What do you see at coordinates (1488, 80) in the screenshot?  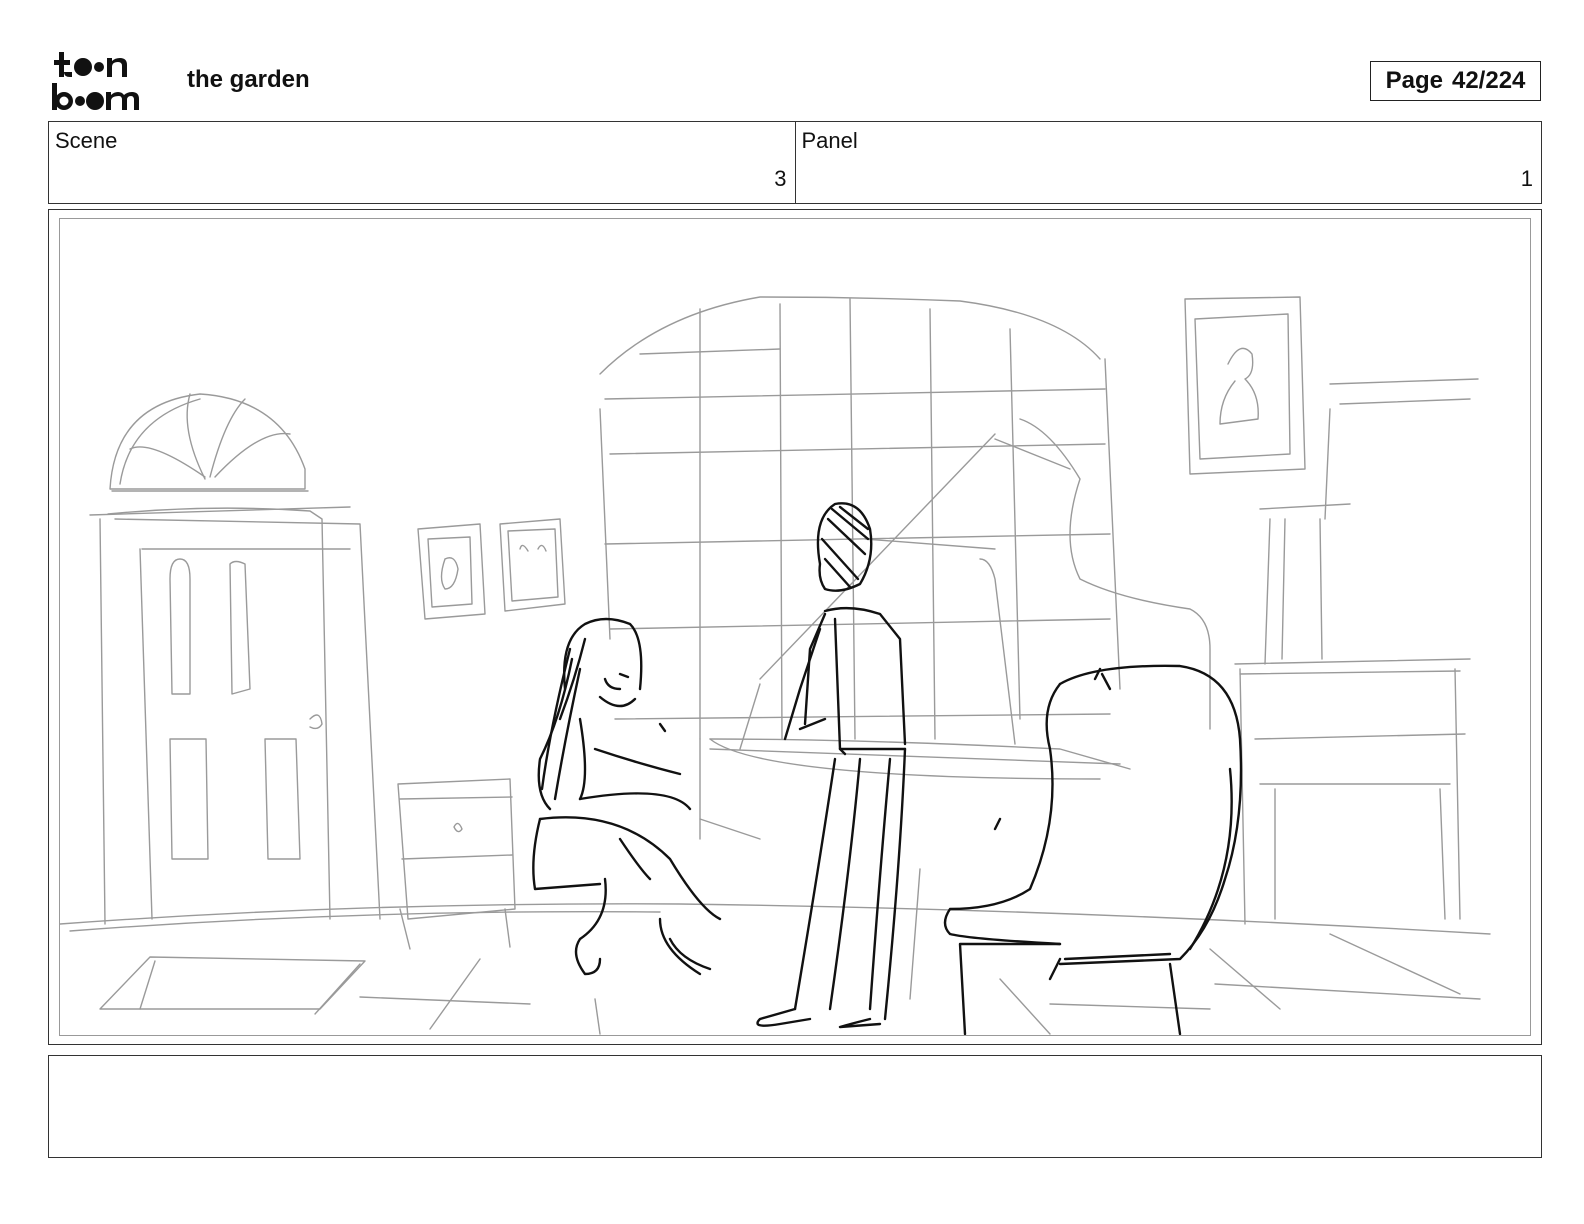 I see `page-number: 42/224` at bounding box center [1488, 80].